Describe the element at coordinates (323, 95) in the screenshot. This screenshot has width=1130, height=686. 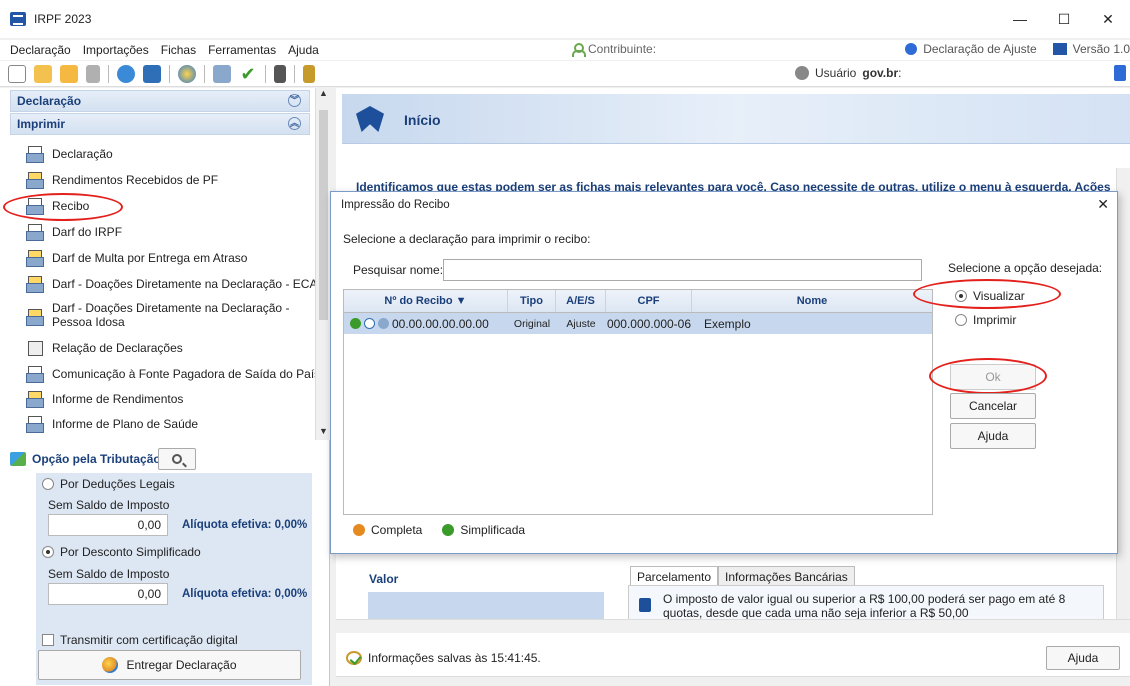
I see `scroll-up-icon: ▲` at that location.